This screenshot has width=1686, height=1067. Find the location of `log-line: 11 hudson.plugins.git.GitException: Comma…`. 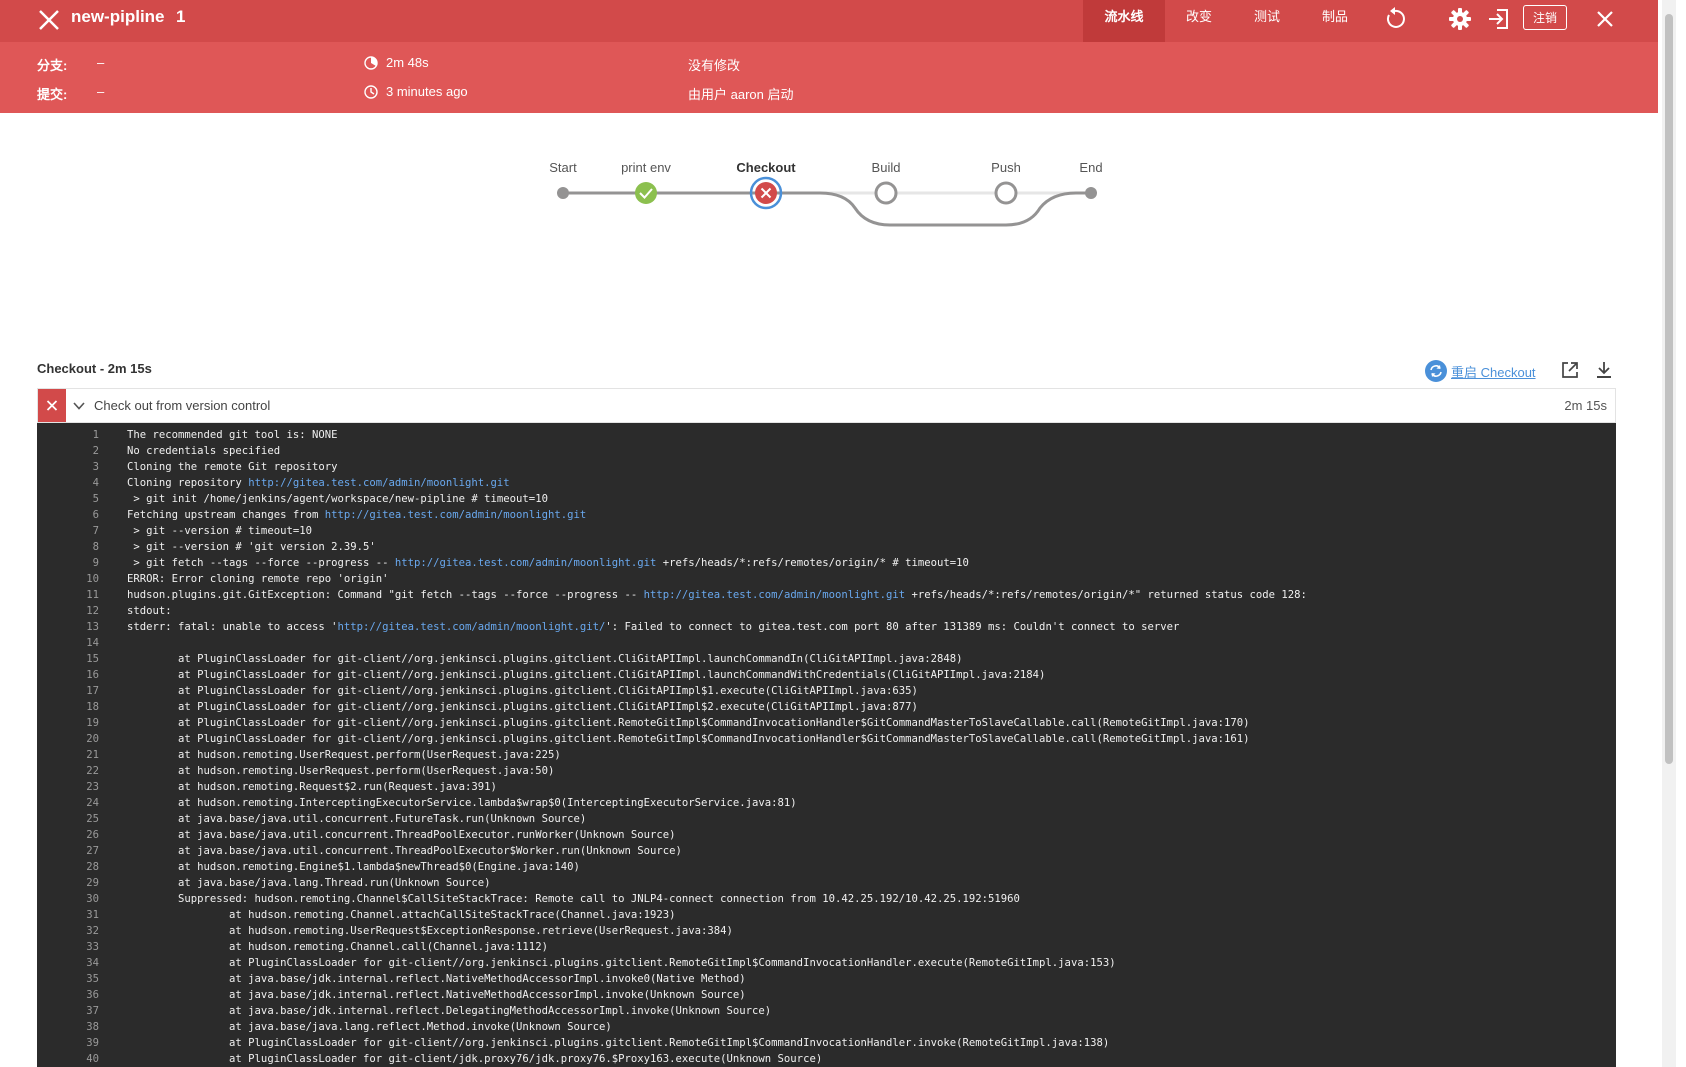

log-line: 11 hudson.plugins.git.GitException: Comma… is located at coordinates (826, 595).